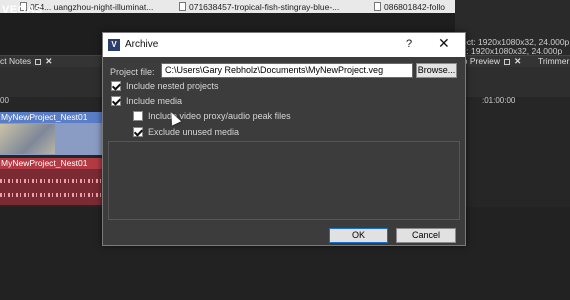  I want to click on vegas-app-icon: V, so click(114, 45).